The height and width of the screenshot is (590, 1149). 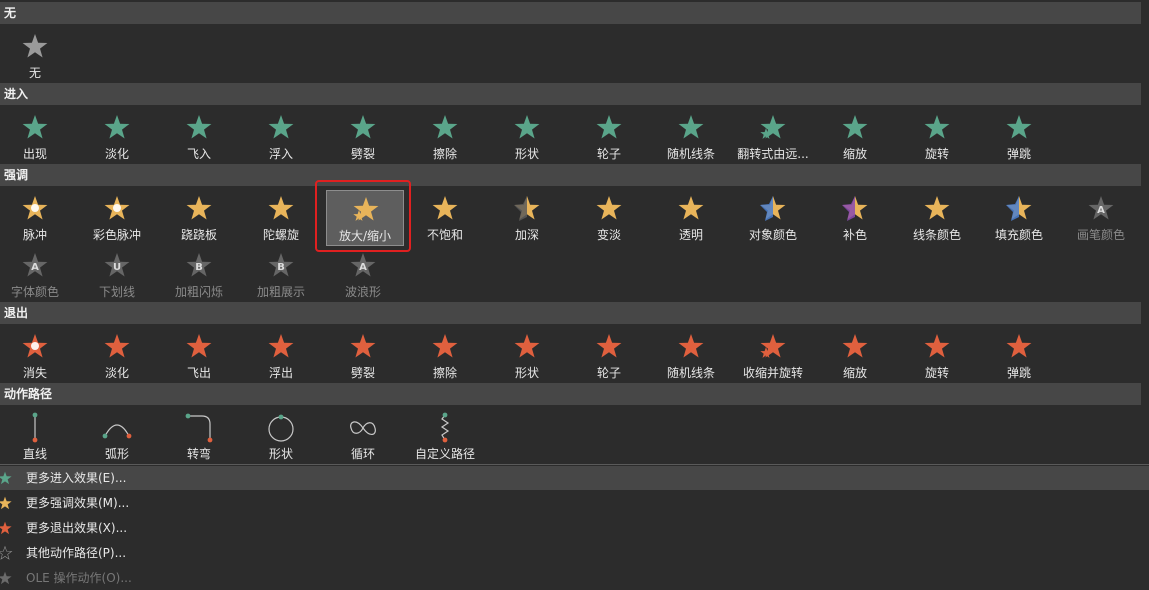 I want to click on effect-label: 轮子, so click(x=608, y=373).